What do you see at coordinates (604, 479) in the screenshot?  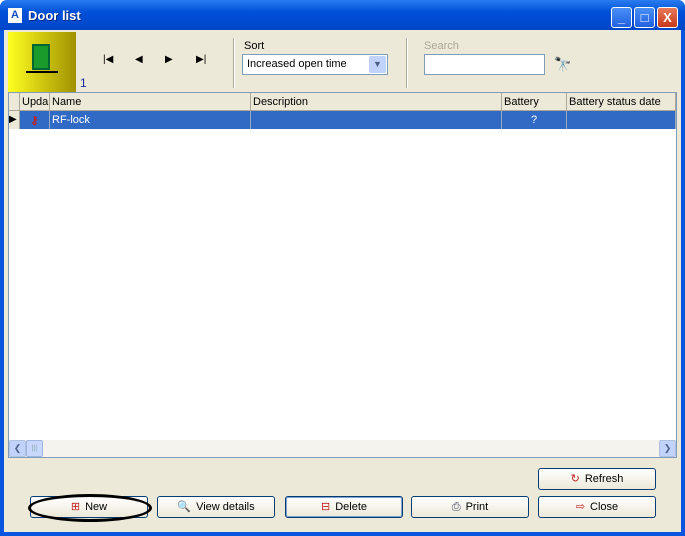 I see `refresh-label: Refresh` at bounding box center [604, 479].